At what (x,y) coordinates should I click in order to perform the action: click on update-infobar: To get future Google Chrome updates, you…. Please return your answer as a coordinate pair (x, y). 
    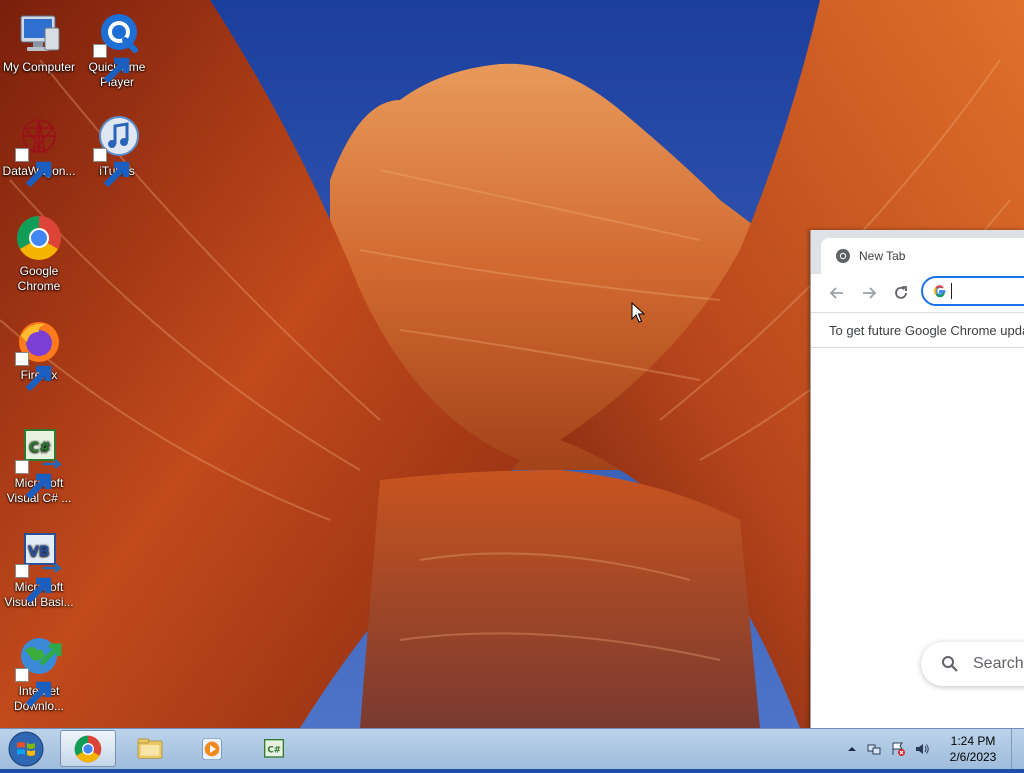
    Looking at the image, I should click on (917, 330).